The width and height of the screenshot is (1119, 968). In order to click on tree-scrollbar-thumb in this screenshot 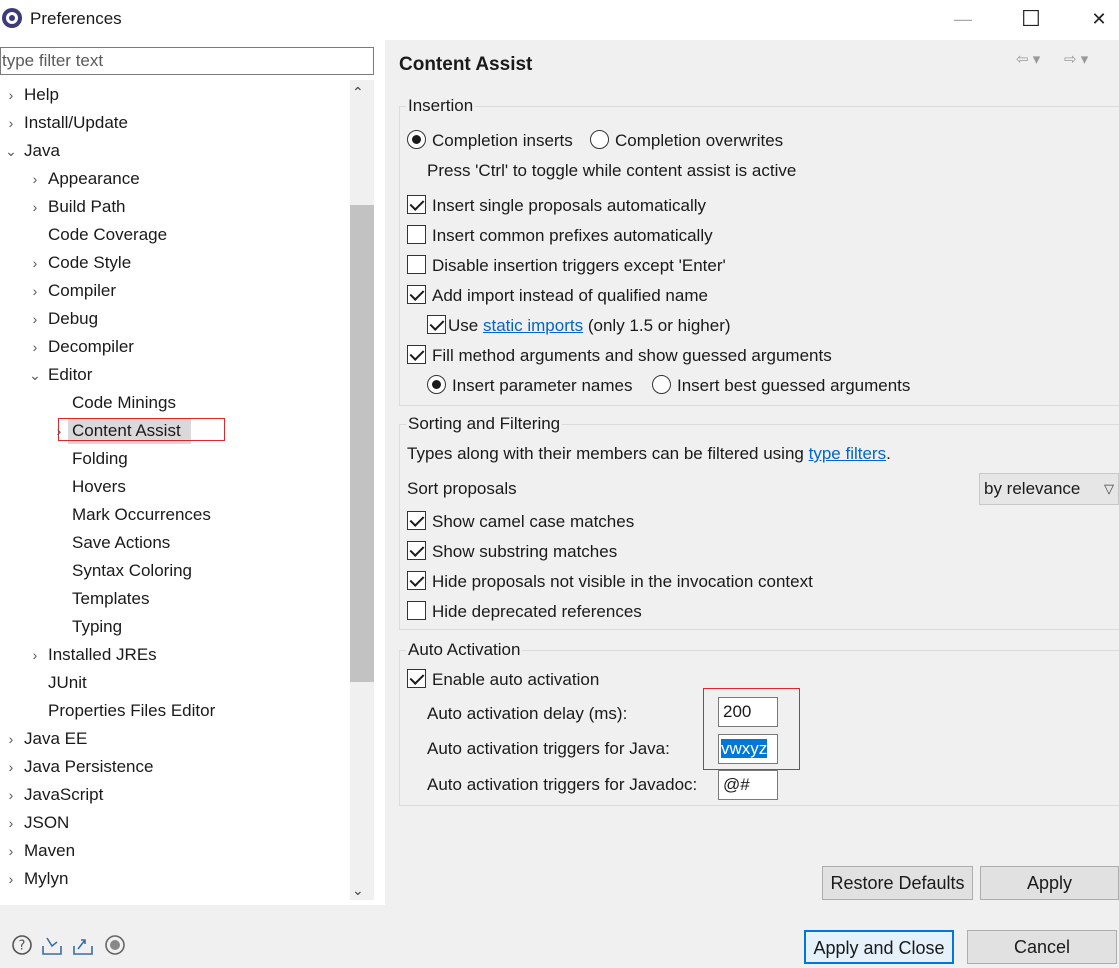, I will do `click(362, 443)`.